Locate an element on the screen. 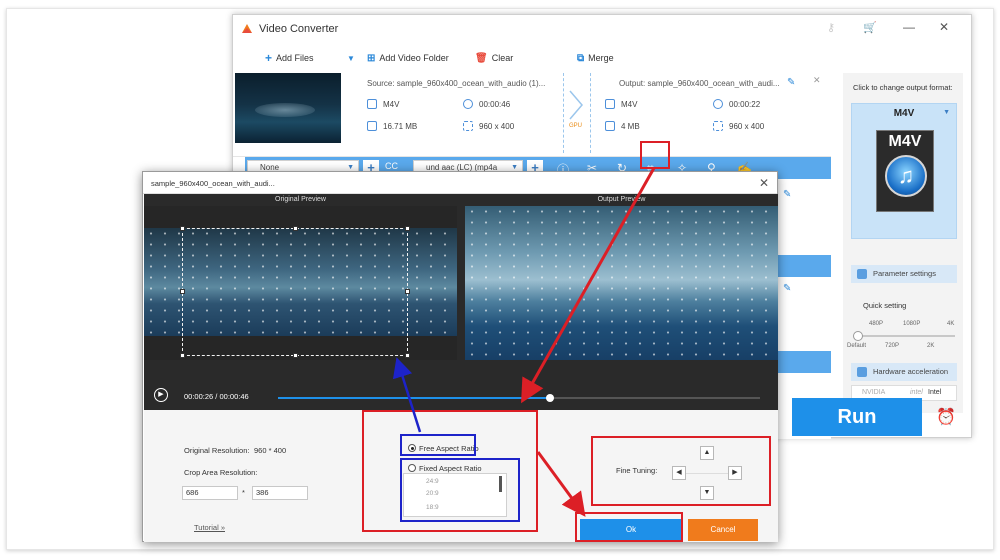 This screenshot has width=1000, height=560. source-duration: 00:00:46 is located at coordinates (486, 104).